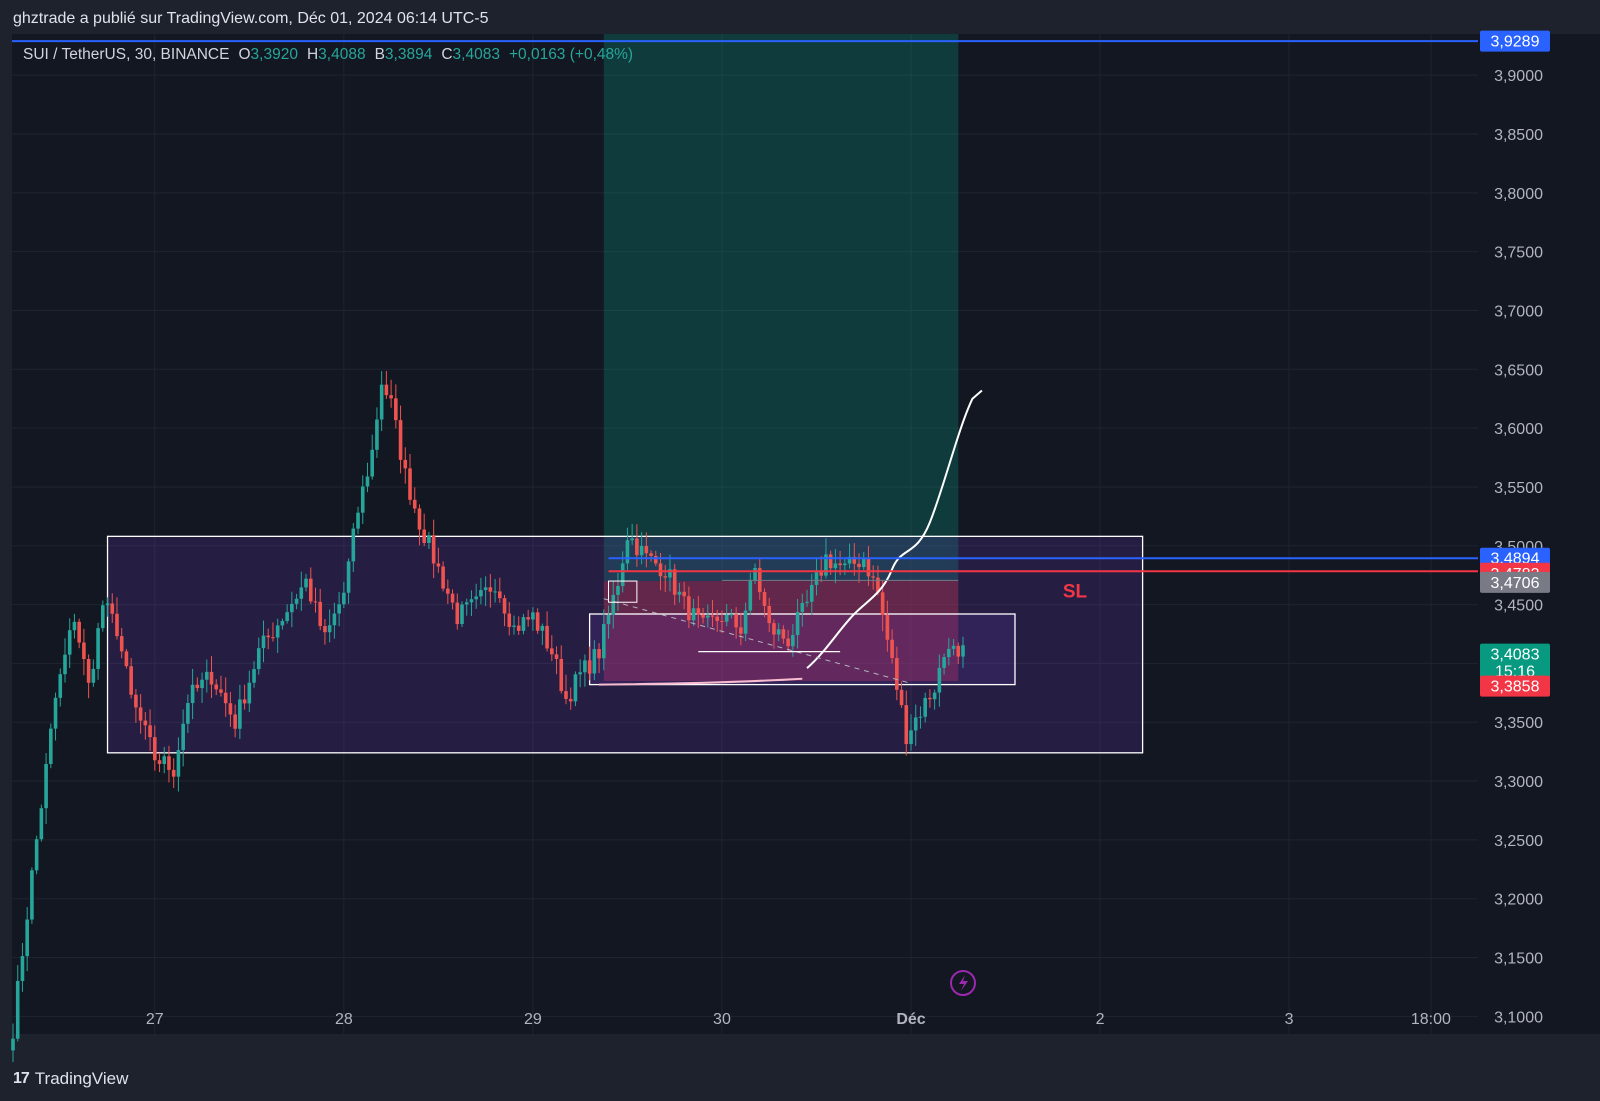  What do you see at coordinates (781, 308) in the screenshot?
I see `target-zone` at bounding box center [781, 308].